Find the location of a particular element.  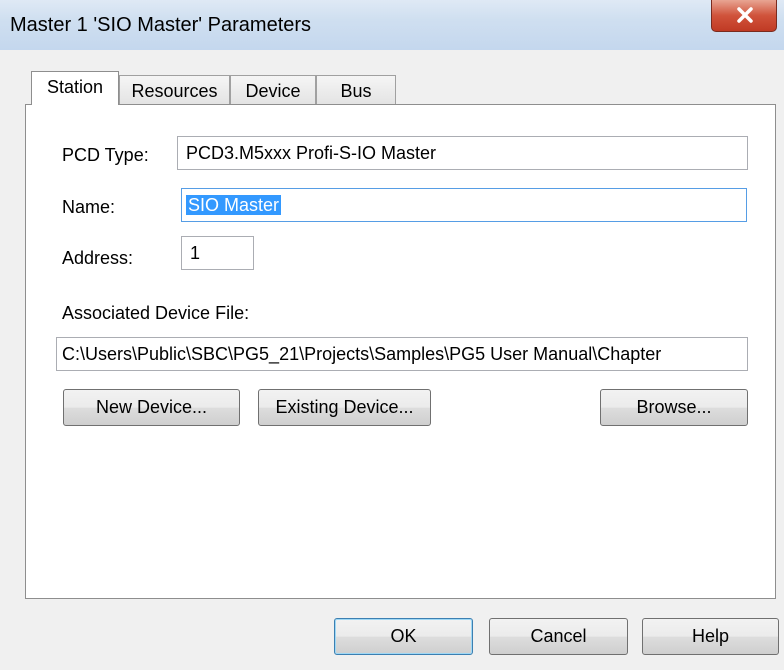

tab-bus: Bus is located at coordinates (356, 90).